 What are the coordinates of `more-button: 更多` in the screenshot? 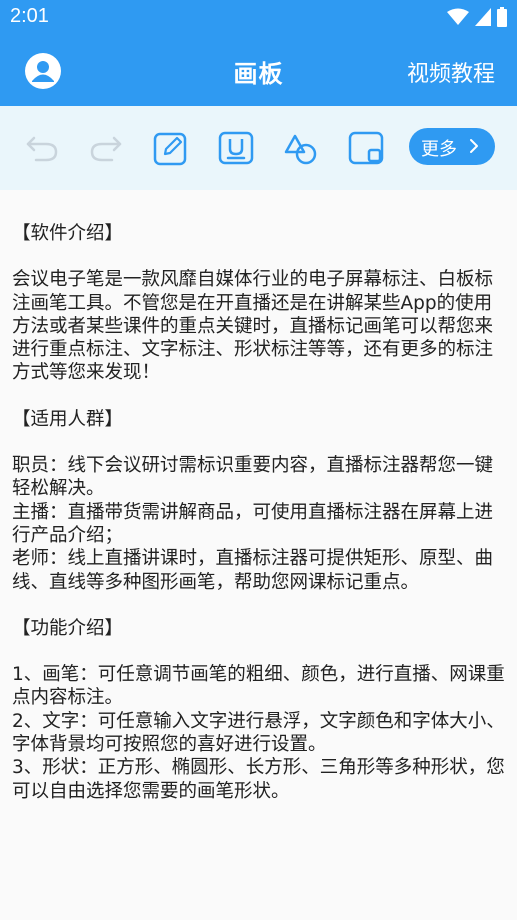 It's located at (452, 146).